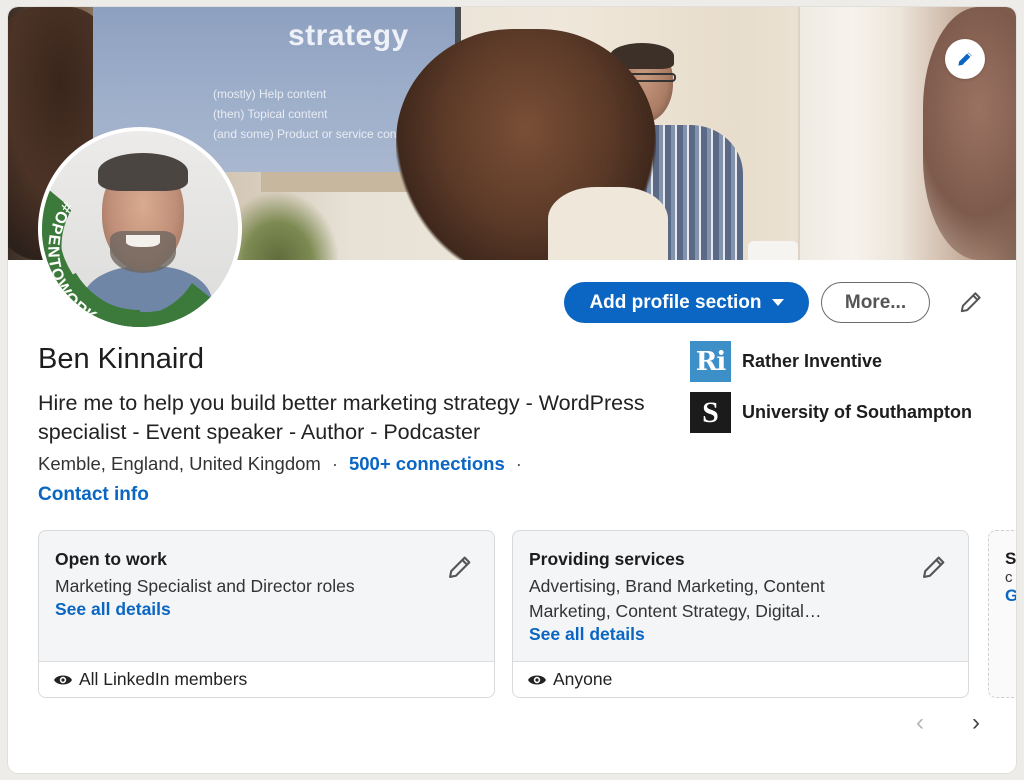 Image resolution: width=1024 pixels, height=780 pixels. Describe the element at coordinates (1009, 577) in the screenshot. I see `peek-text: c` at that location.